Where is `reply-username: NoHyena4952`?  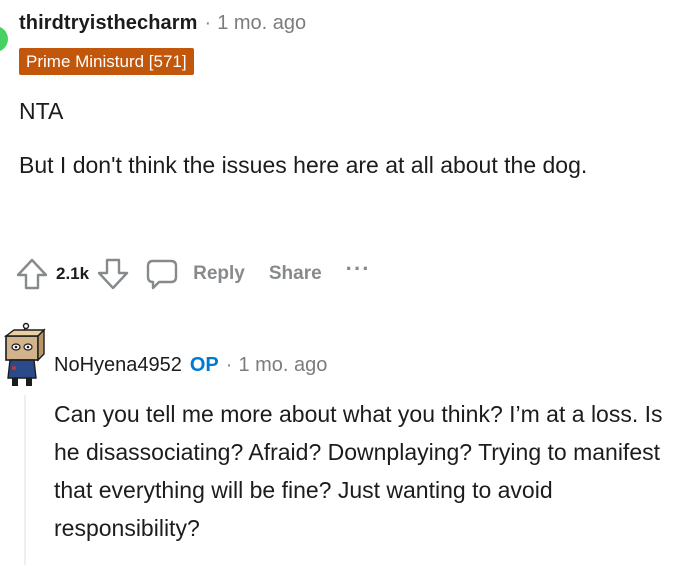
reply-username: NoHyena4952 is located at coordinates (118, 365).